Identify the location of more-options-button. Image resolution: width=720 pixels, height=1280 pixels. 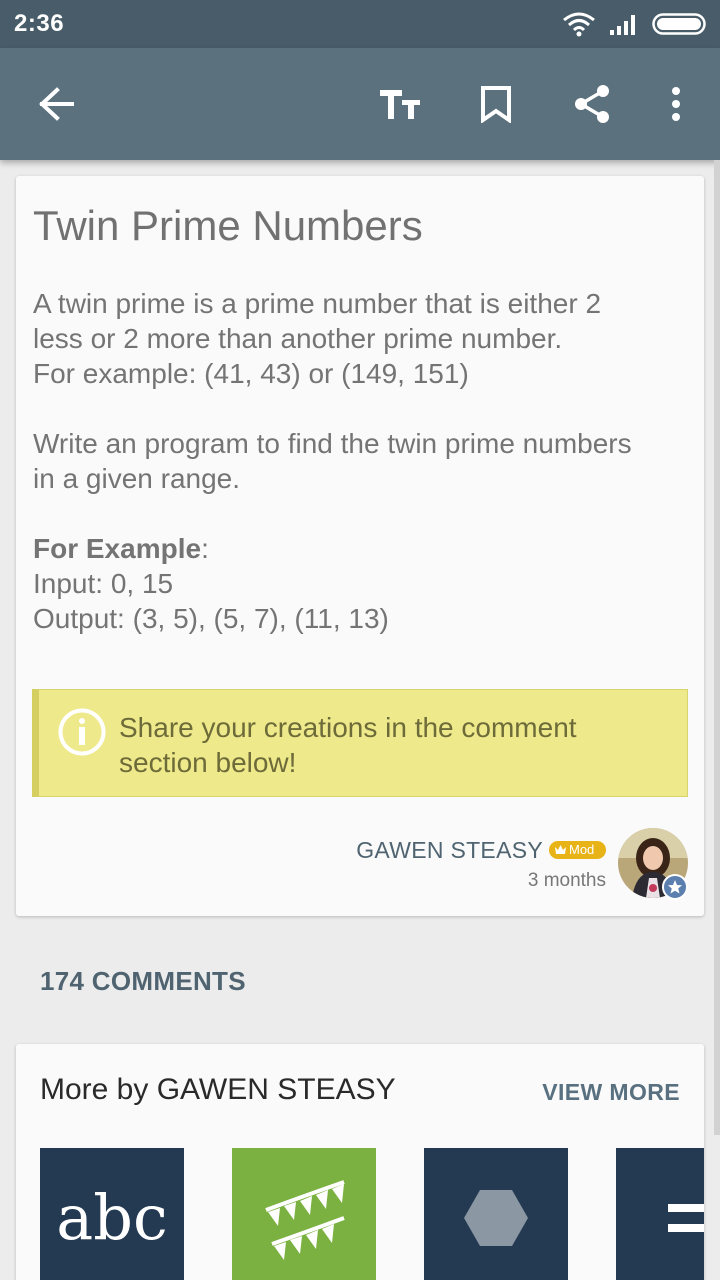
(676, 104).